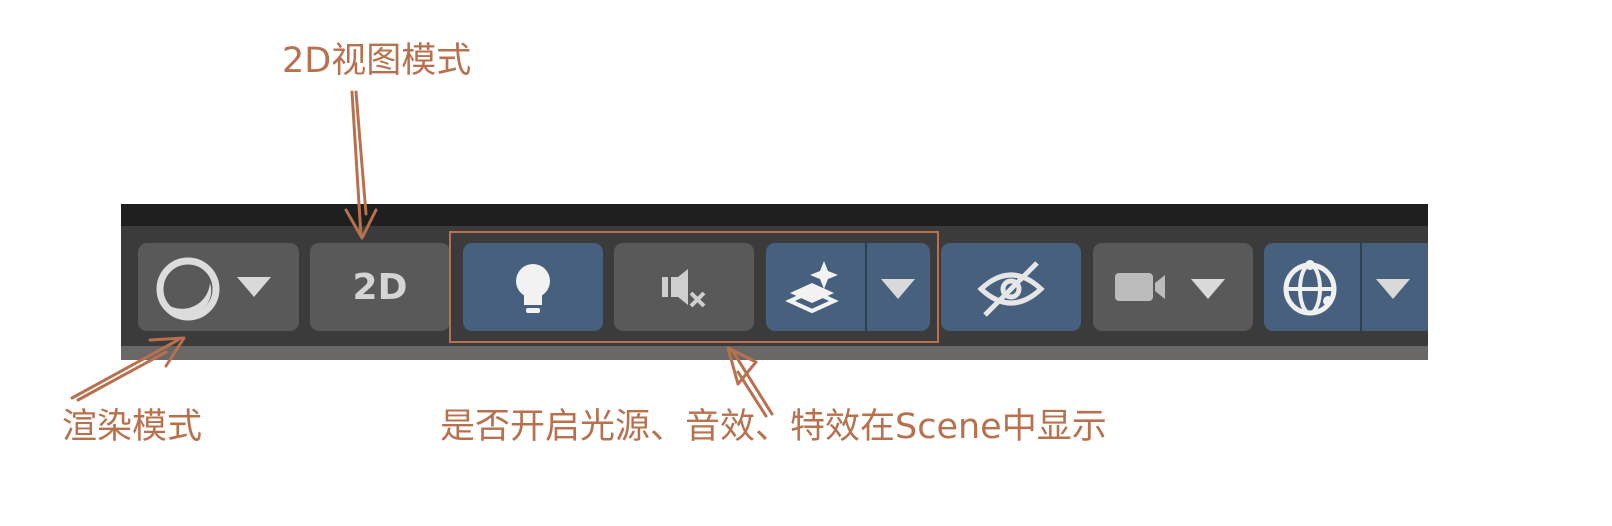  Describe the element at coordinates (132, 427) in the screenshot. I see `annotation-render-mode: 渲染模式` at that location.